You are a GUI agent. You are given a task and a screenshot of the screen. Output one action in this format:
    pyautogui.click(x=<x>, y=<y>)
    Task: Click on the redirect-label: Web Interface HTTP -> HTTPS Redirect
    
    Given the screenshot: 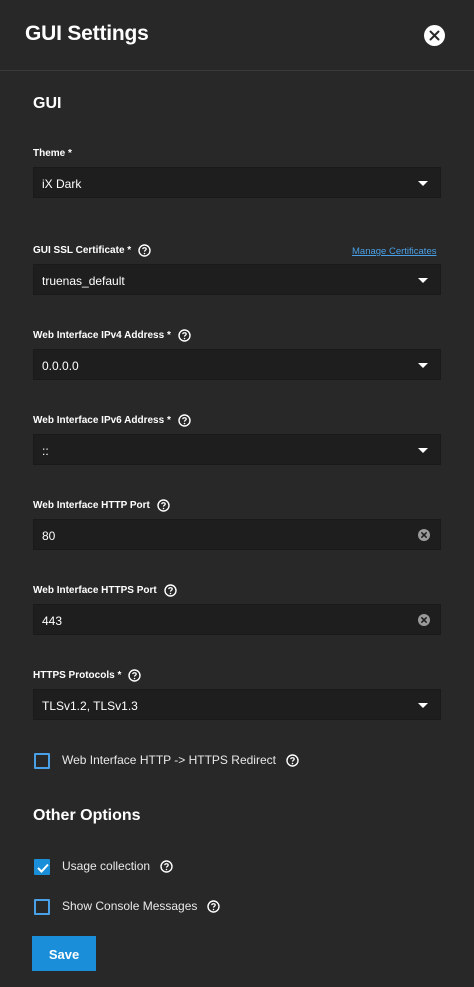 What is the action you would take?
    pyautogui.click(x=180, y=760)
    